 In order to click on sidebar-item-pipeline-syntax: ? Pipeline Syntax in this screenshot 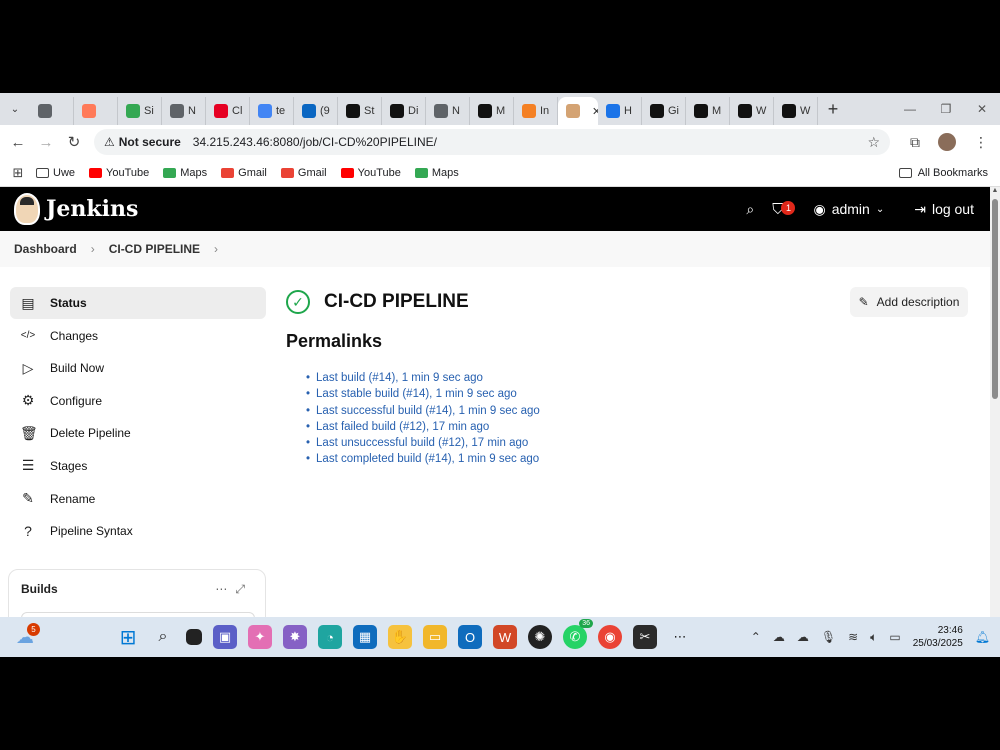, I will do `click(138, 531)`.